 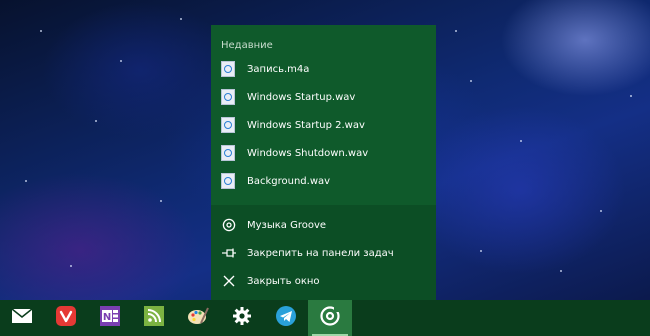 I want to click on pin-icon, so click(x=229, y=253).